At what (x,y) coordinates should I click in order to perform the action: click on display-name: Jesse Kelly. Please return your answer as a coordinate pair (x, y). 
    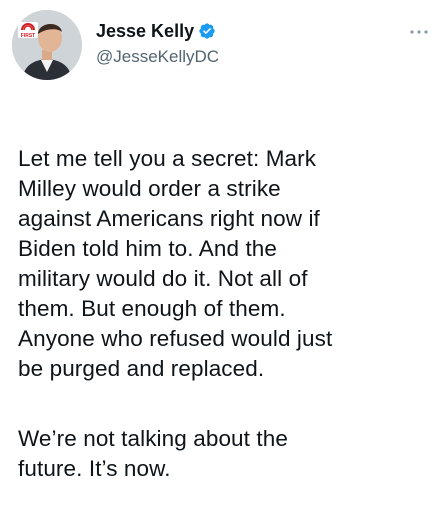
    Looking at the image, I should click on (145, 31).